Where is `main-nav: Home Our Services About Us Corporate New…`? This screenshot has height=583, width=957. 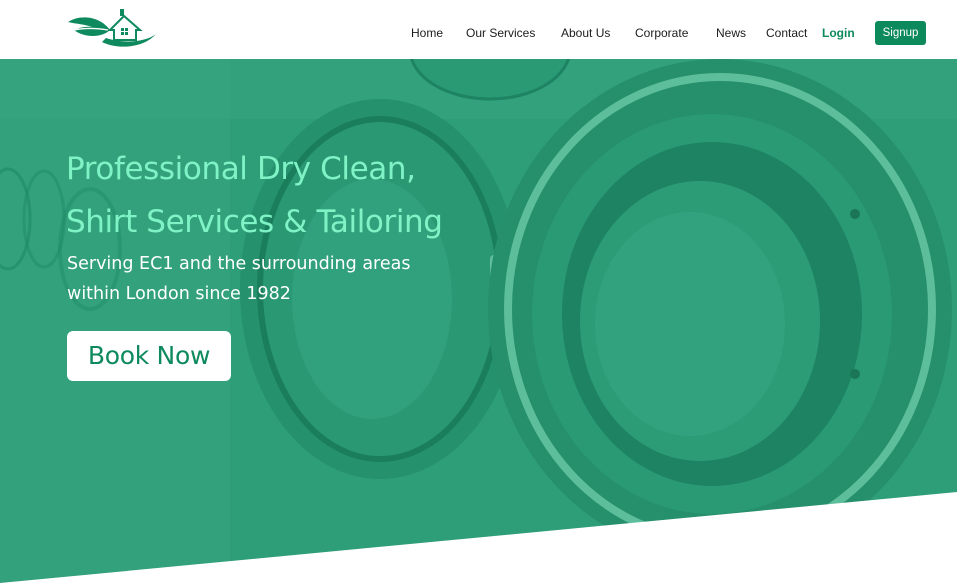
main-nav: Home Our Services About Us Corporate New… is located at coordinates (478, 29).